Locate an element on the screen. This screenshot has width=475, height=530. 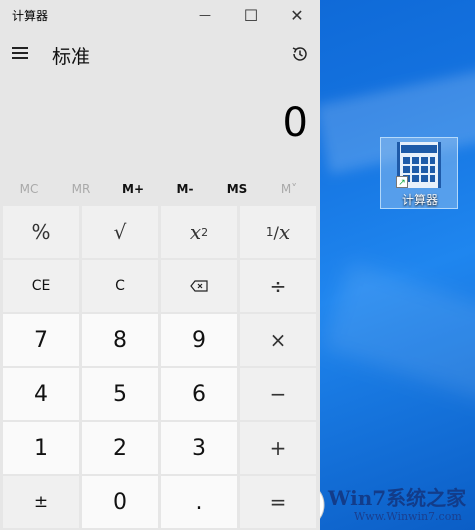
desktop-icon-calculator: ↗ 计算器 is located at coordinates (419, 173).